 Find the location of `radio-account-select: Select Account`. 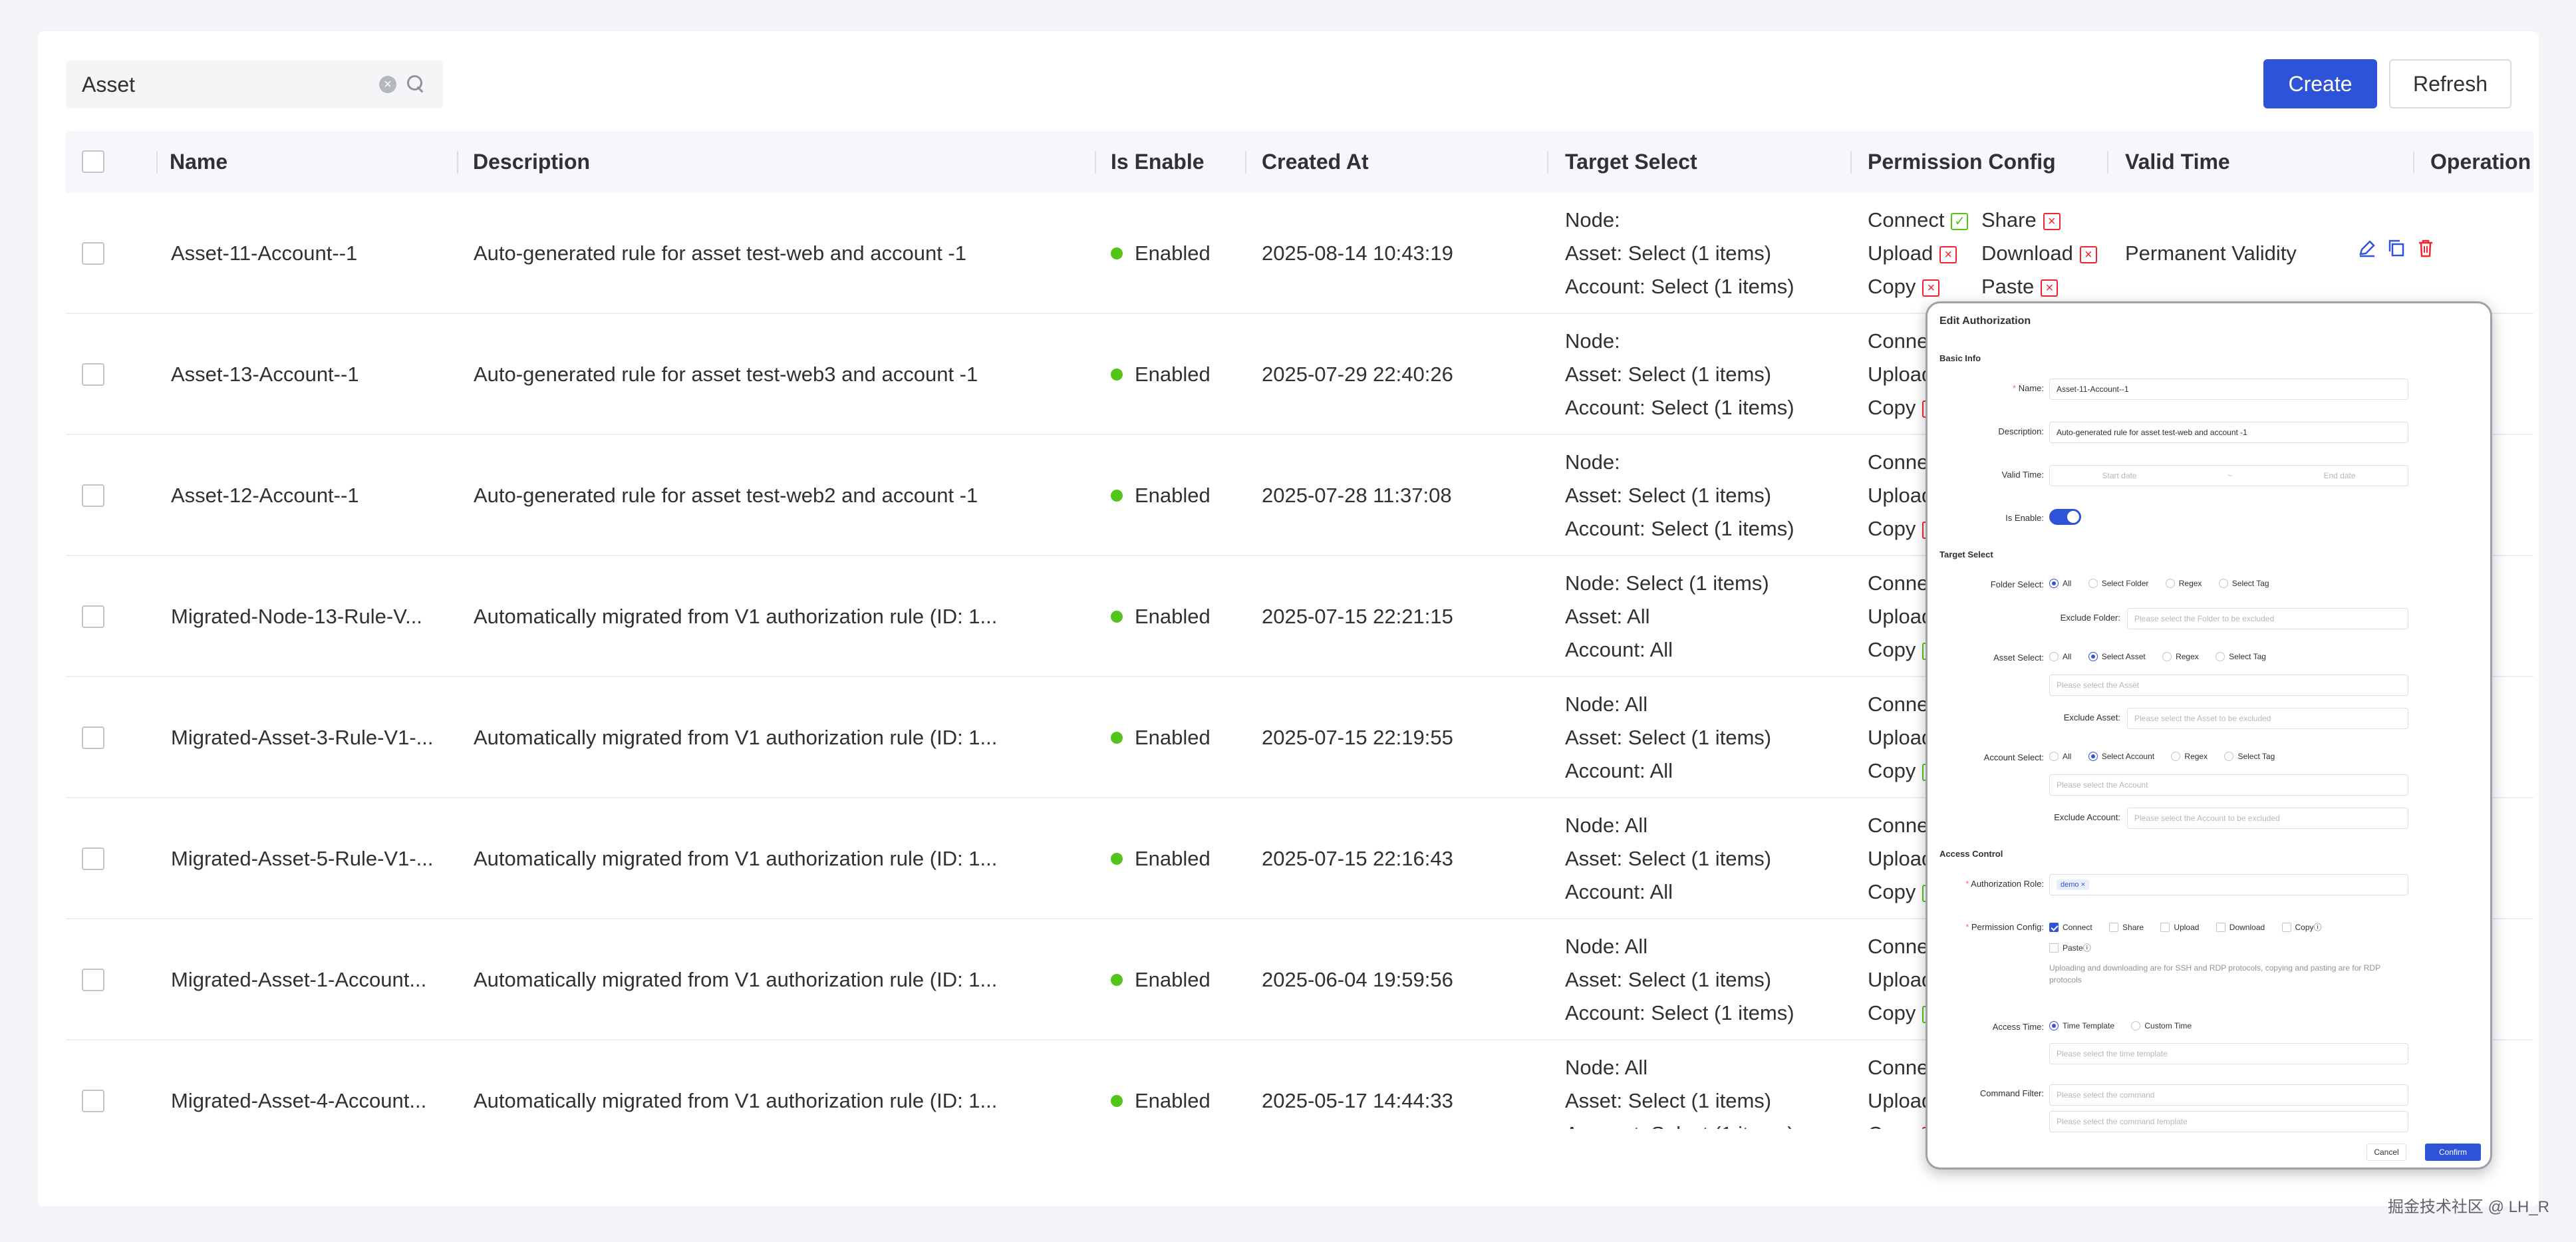

radio-account-select: Select Account is located at coordinates (2121, 756).